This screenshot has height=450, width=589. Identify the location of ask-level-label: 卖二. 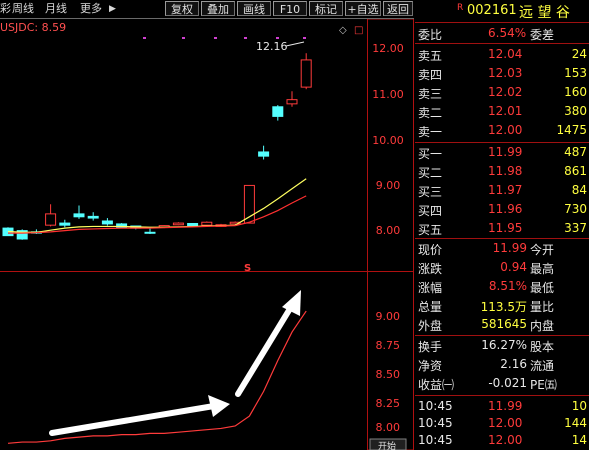
(430, 113).